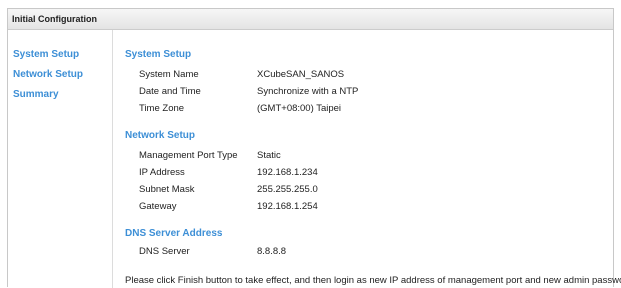 This screenshot has height=288, width=621. Describe the element at coordinates (162, 172) in the screenshot. I see `ip-address-label: IP Address` at that location.